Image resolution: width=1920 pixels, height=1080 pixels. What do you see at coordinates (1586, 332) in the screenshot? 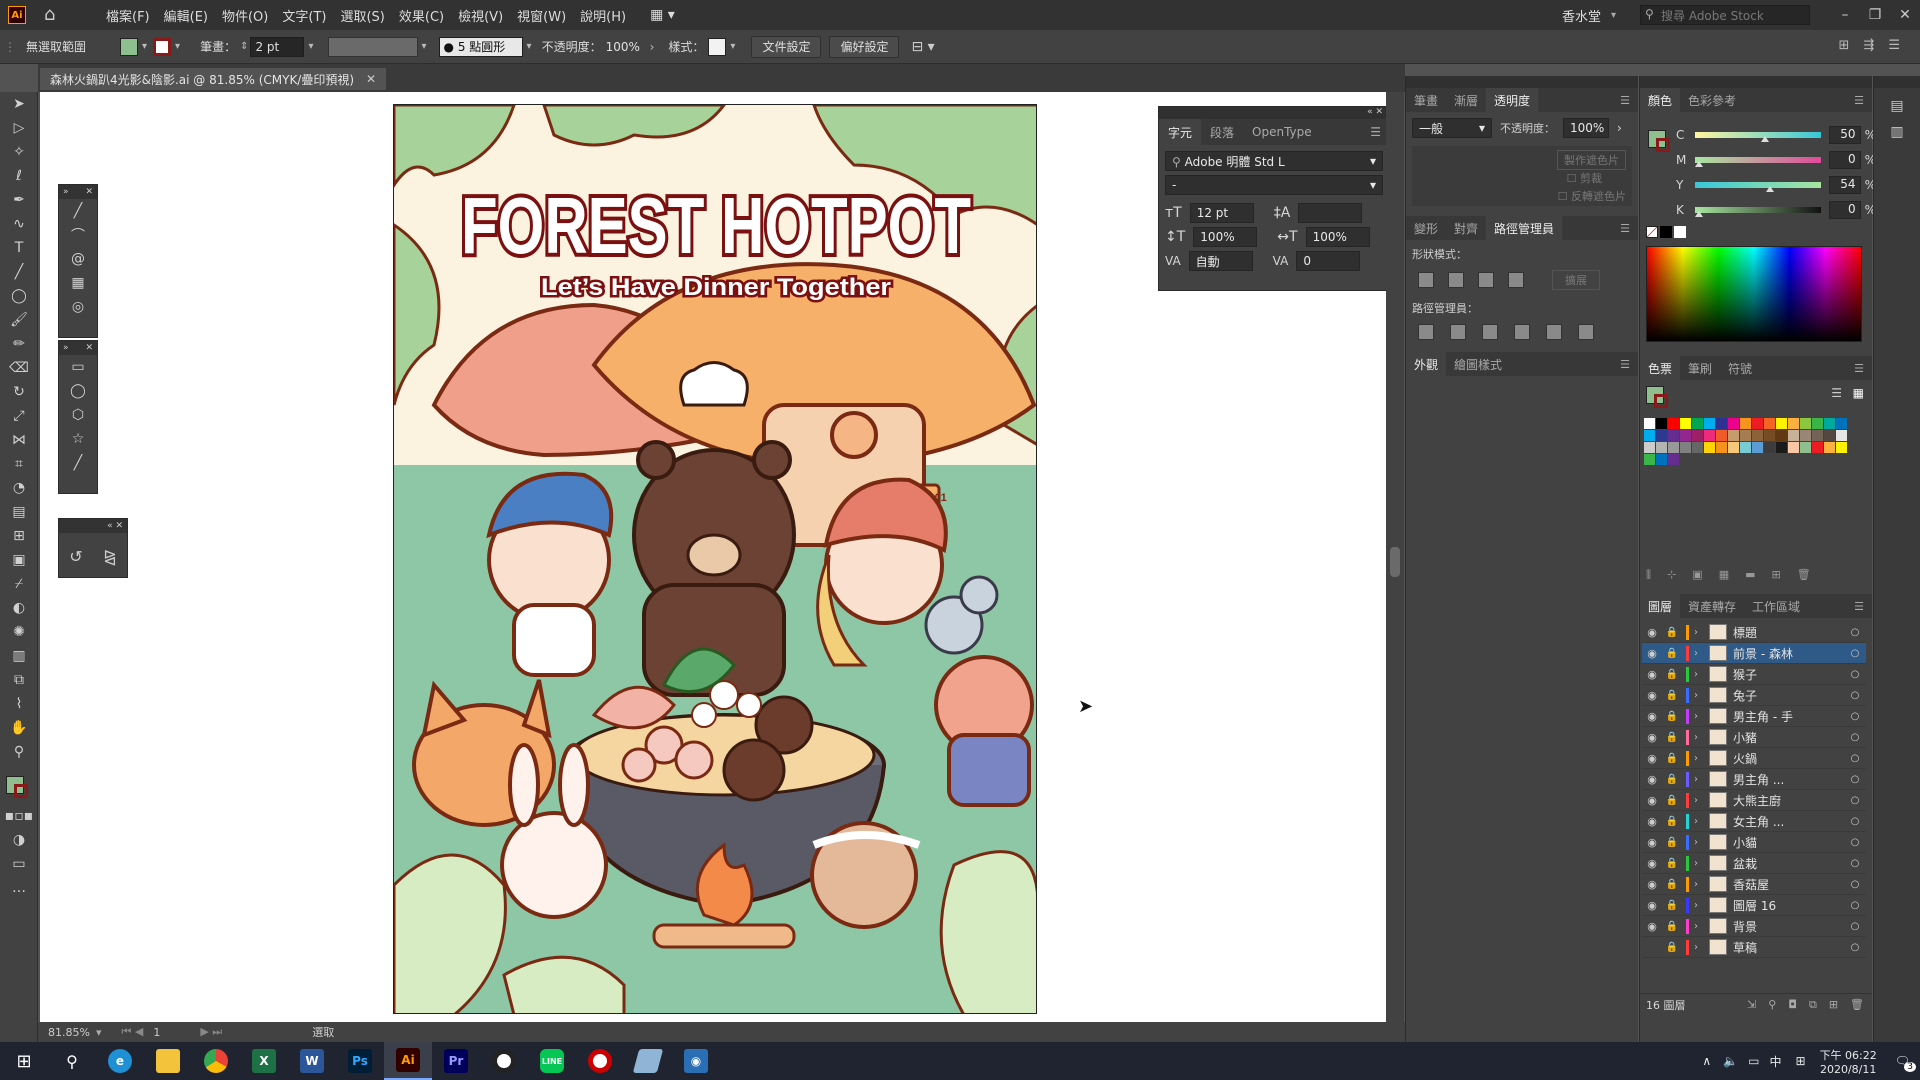
I see `minus-back-icon` at bounding box center [1586, 332].